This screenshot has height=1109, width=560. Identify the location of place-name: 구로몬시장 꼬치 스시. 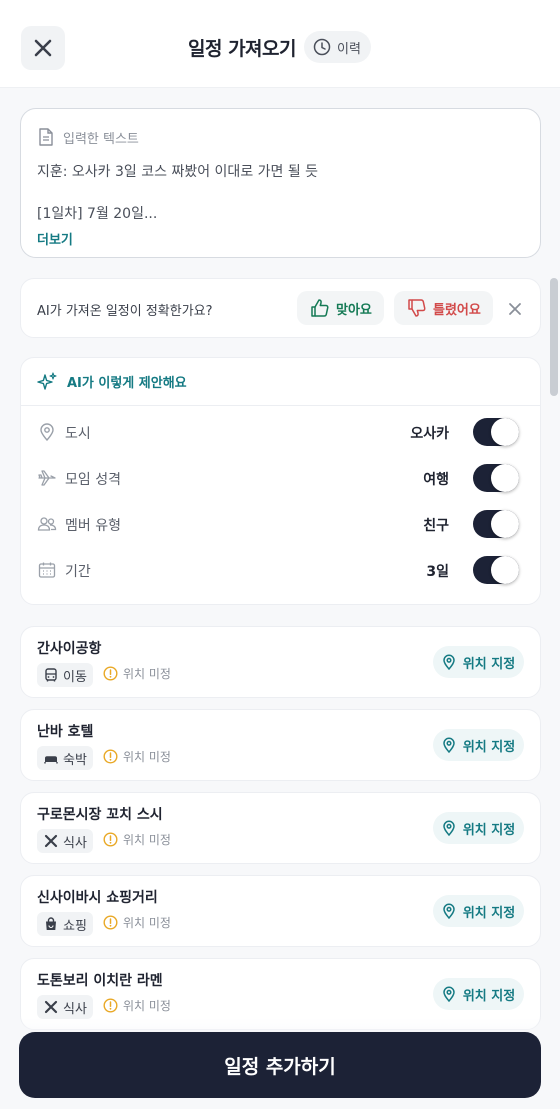
(100, 815).